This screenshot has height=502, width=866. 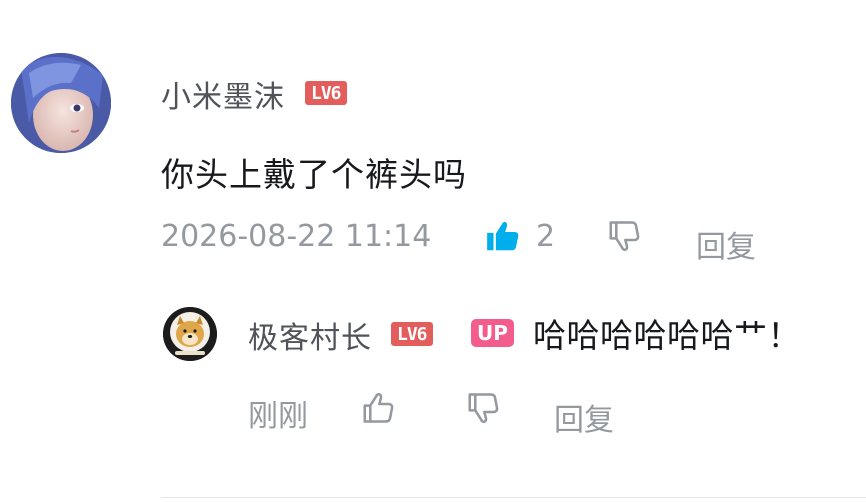 I want to click on comment-username: 小米墨沫, so click(x=223, y=94).